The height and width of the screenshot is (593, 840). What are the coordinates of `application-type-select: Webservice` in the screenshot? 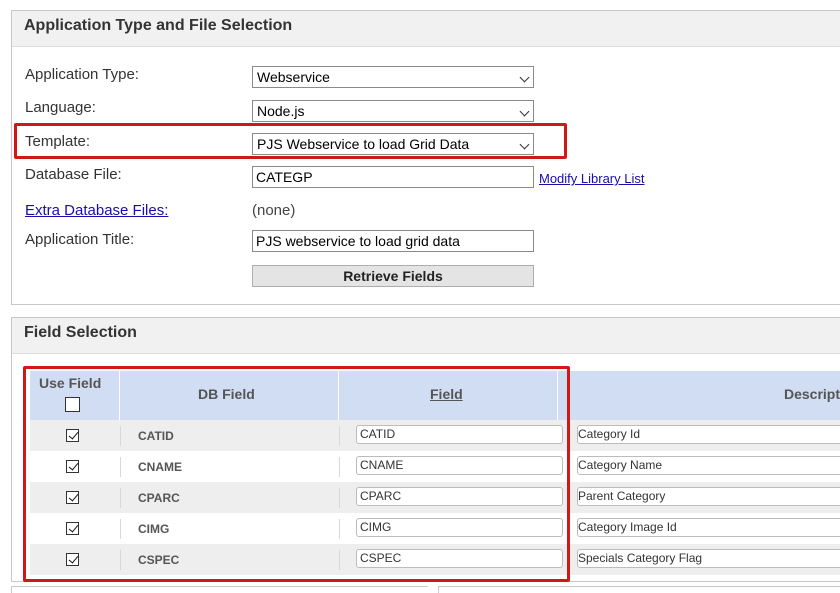 It's located at (393, 77).